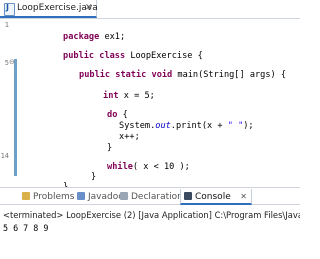 This screenshot has width=320, height=259. I want to click on keyword-void: void, so click(162, 75).